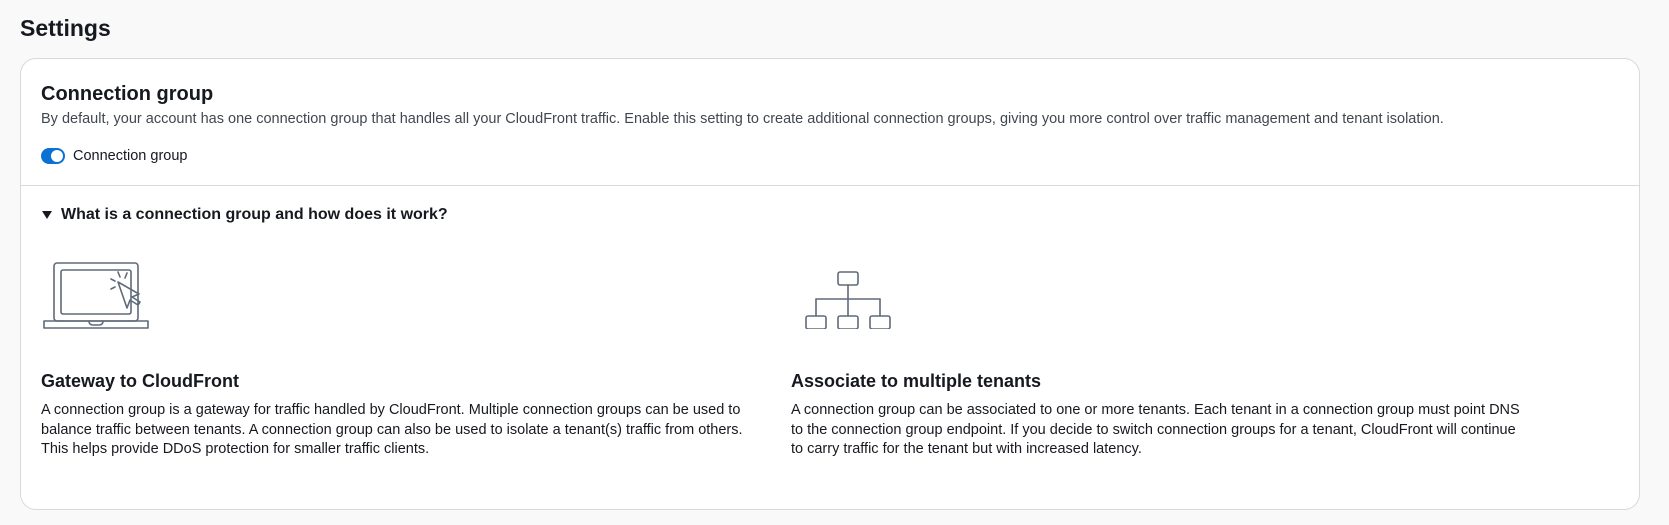 The image size is (1669, 525). What do you see at coordinates (57, 156) in the screenshot?
I see `toggle-knob` at bounding box center [57, 156].